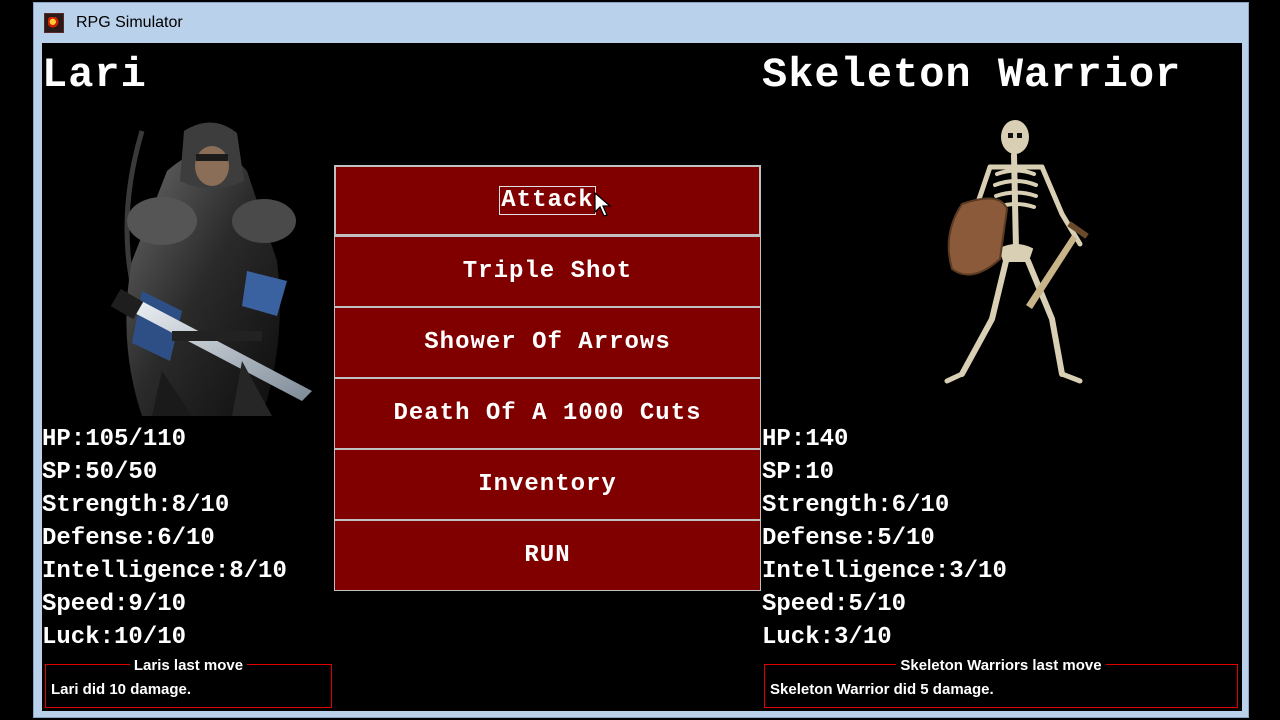  I want to click on attack-button-label: Attack, so click(547, 200).